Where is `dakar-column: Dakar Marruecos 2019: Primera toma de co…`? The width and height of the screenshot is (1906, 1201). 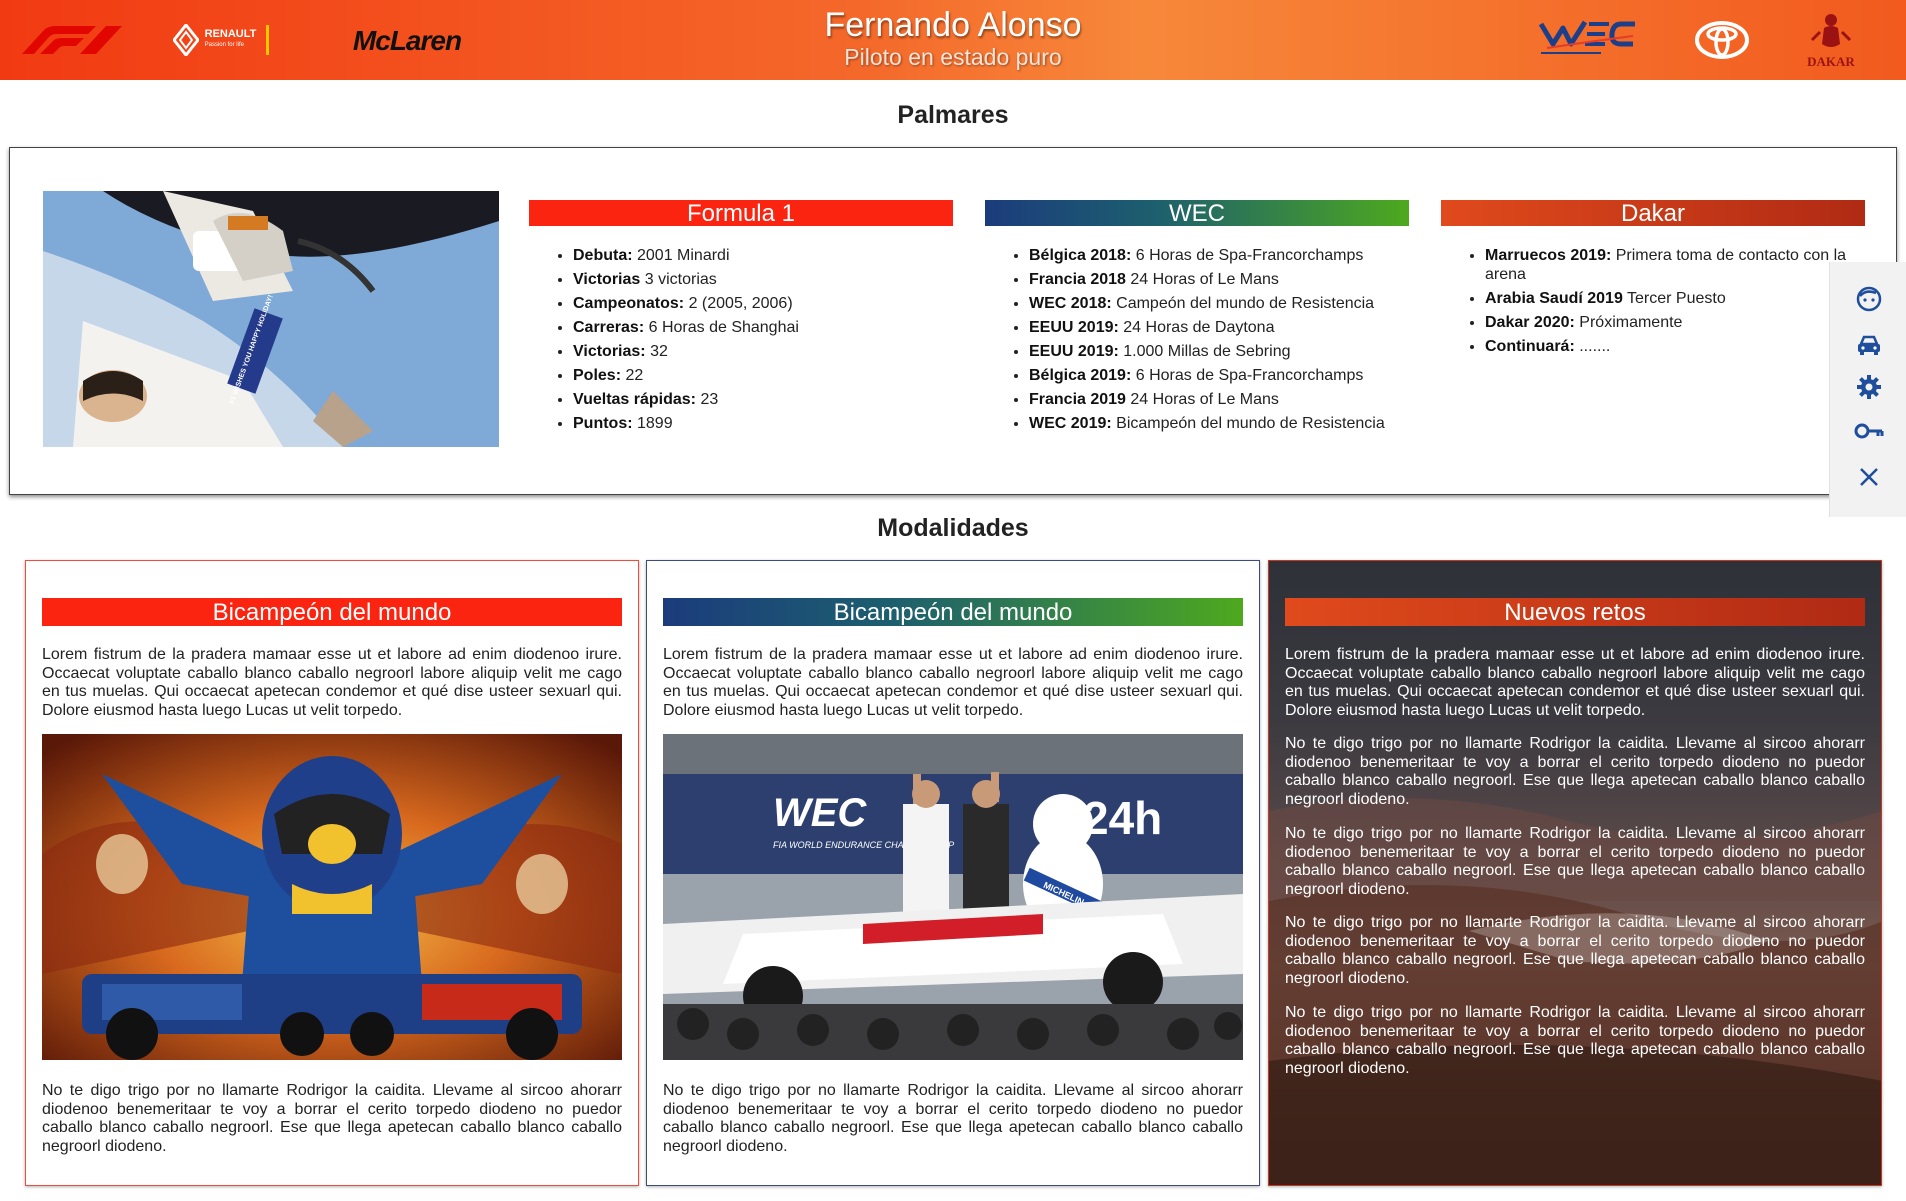 dakar-column: Dakar Marruecos 2019: Primera toma de co… is located at coordinates (1653, 280).